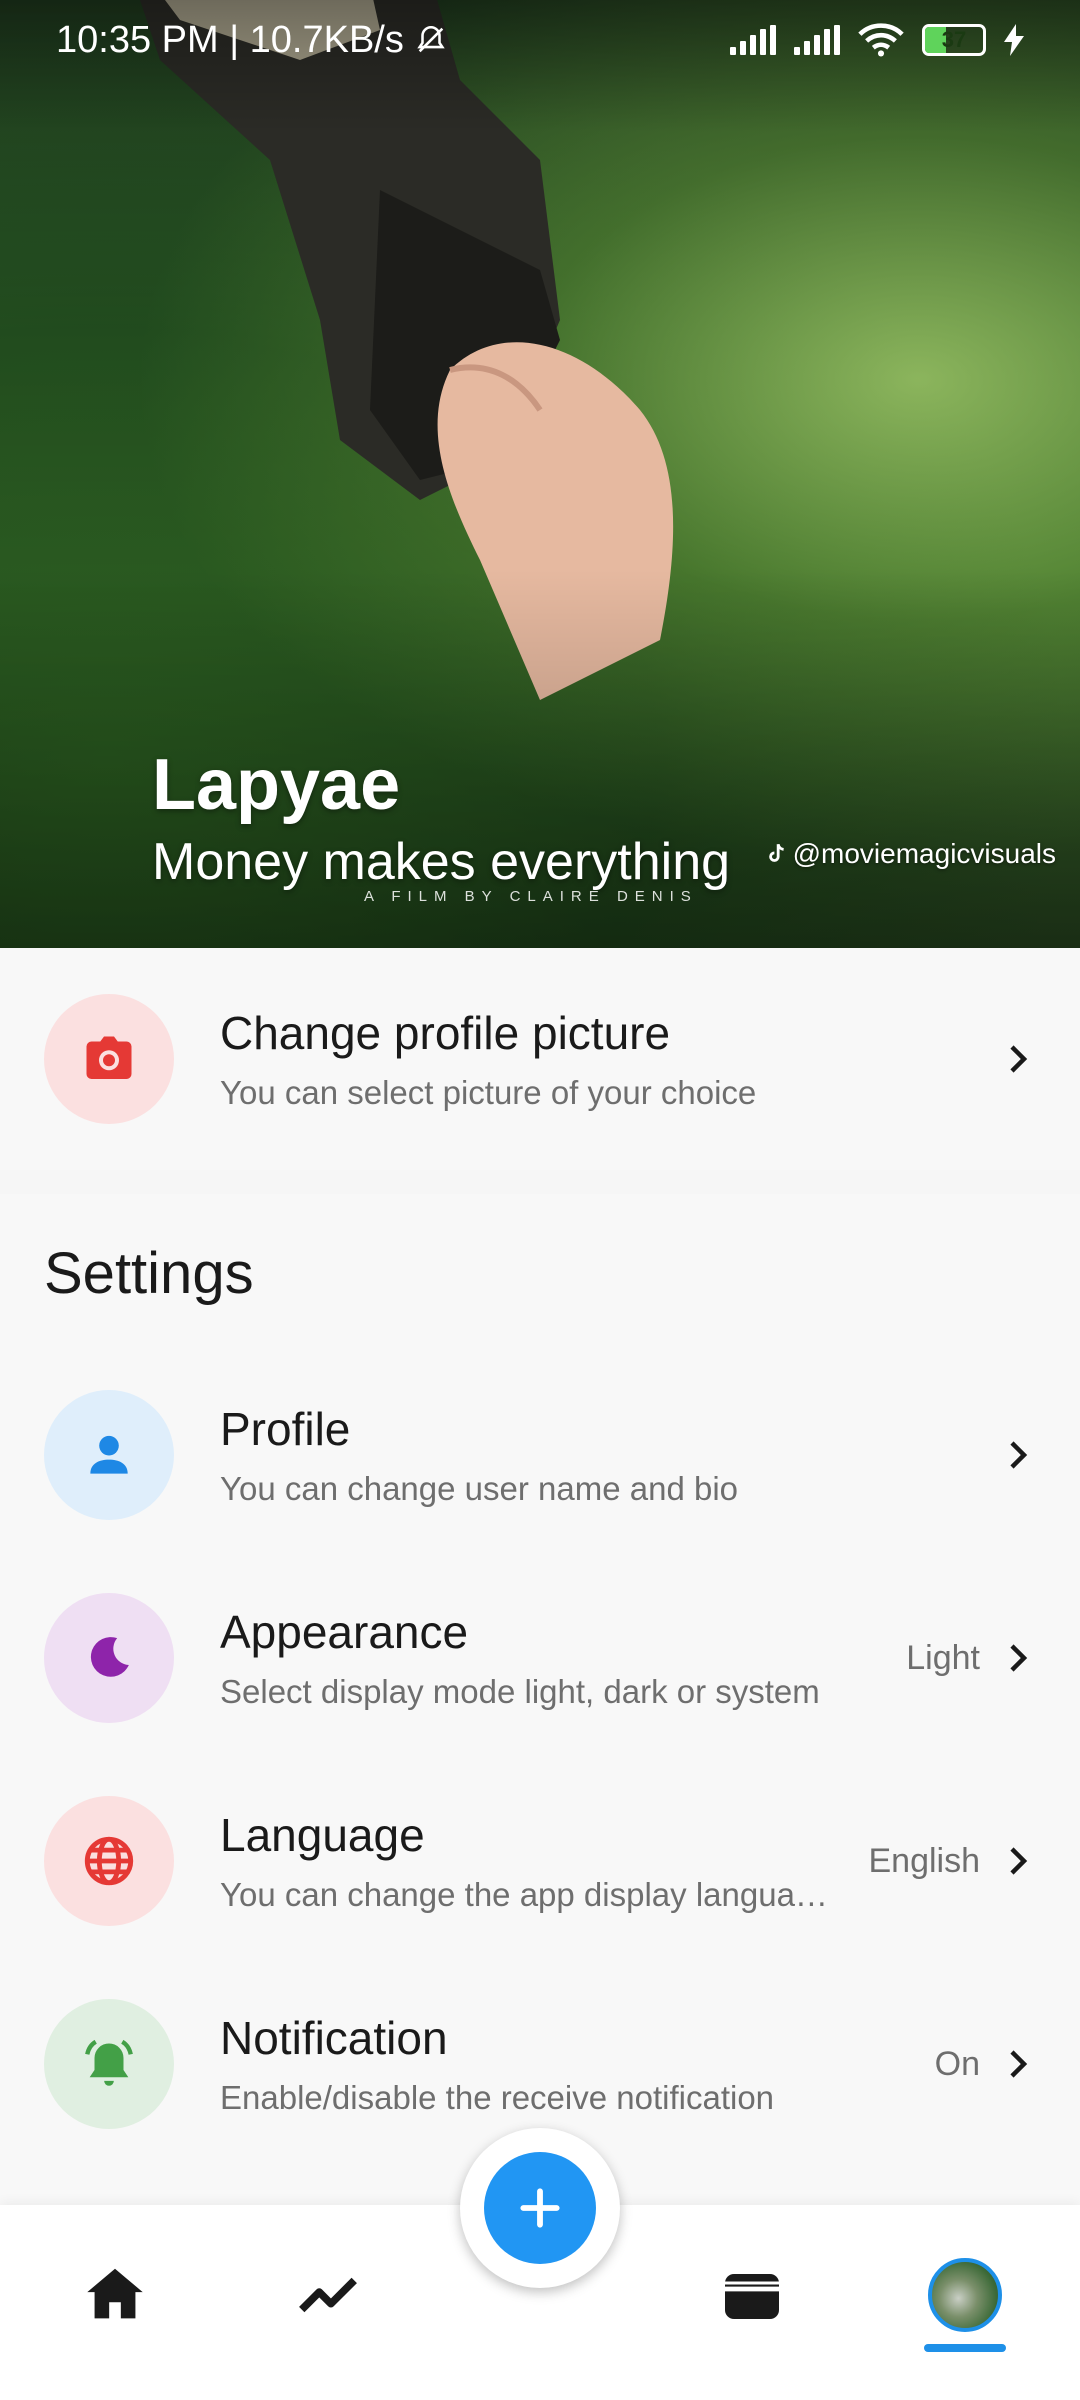  What do you see at coordinates (149, 1273) in the screenshot?
I see `settings-title: Settings` at bounding box center [149, 1273].